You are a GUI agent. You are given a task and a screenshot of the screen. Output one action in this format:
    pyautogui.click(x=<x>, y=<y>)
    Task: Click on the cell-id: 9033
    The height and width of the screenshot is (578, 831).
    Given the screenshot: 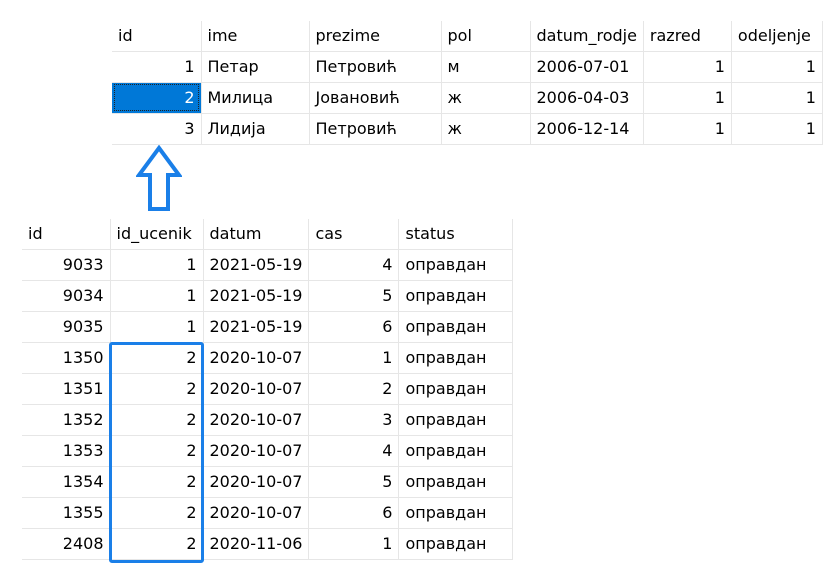 What is the action you would take?
    pyautogui.click(x=66, y=265)
    